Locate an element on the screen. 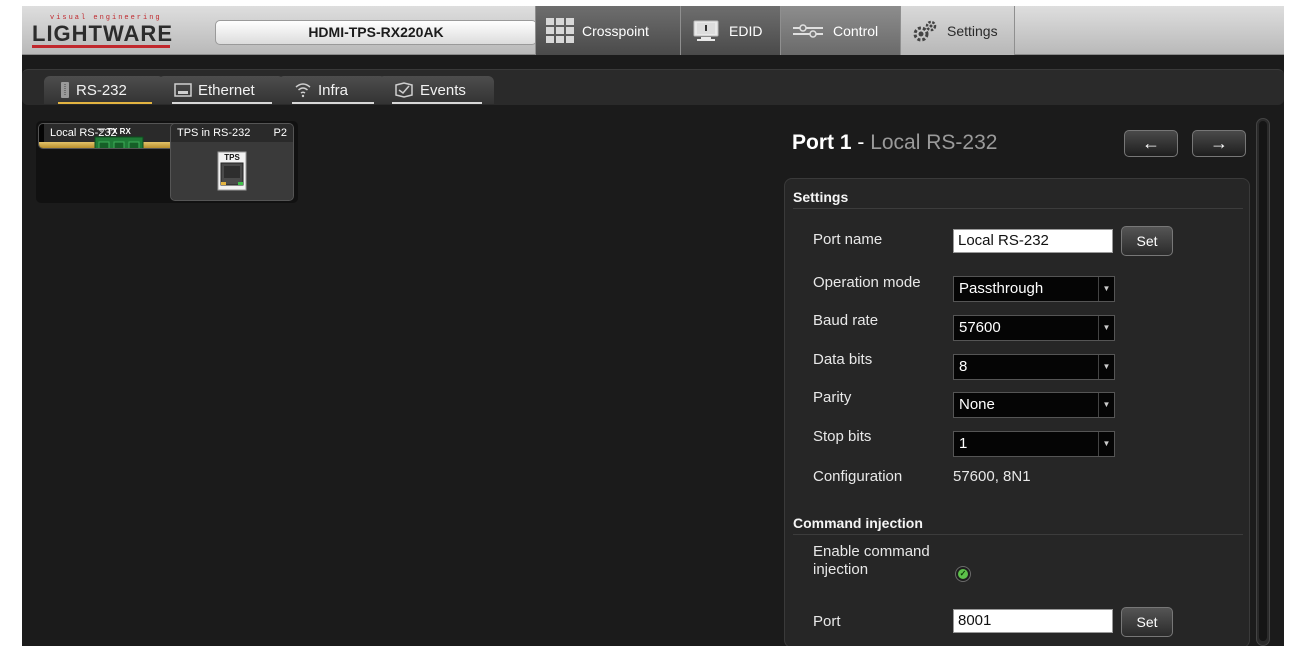  logo-wordmark: LIGHTWARE is located at coordinates (102, 33).